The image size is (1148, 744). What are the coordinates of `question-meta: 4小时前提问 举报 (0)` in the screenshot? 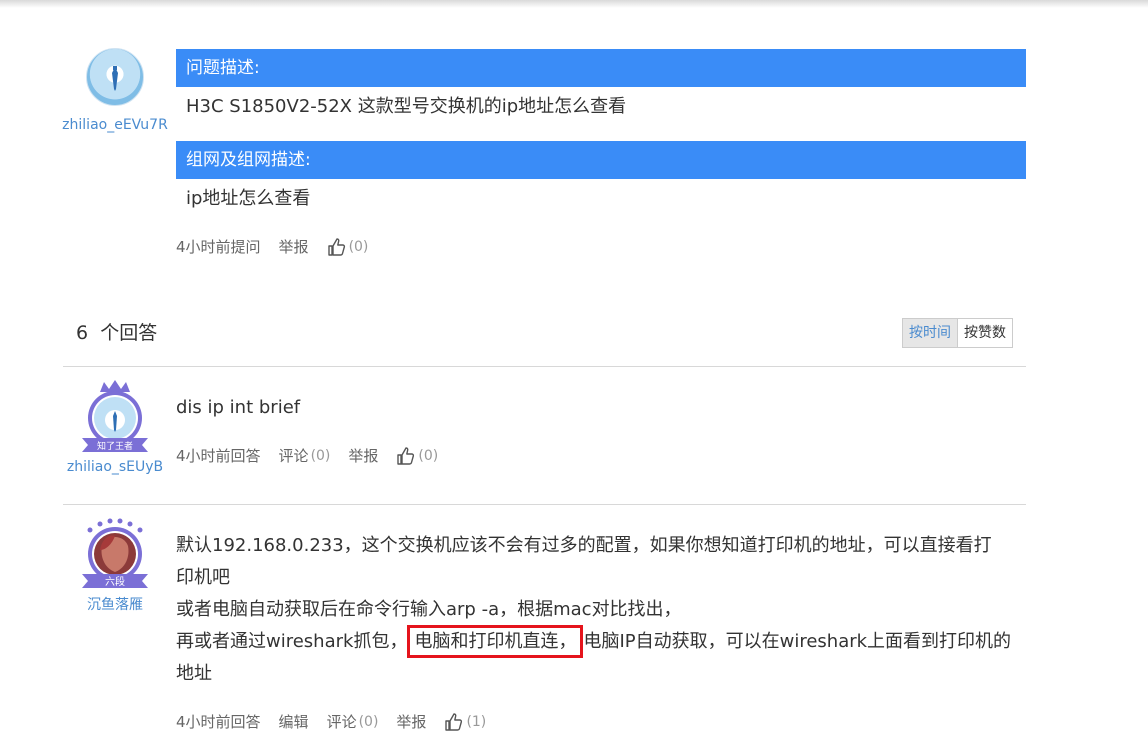 It's located at (281, 246).